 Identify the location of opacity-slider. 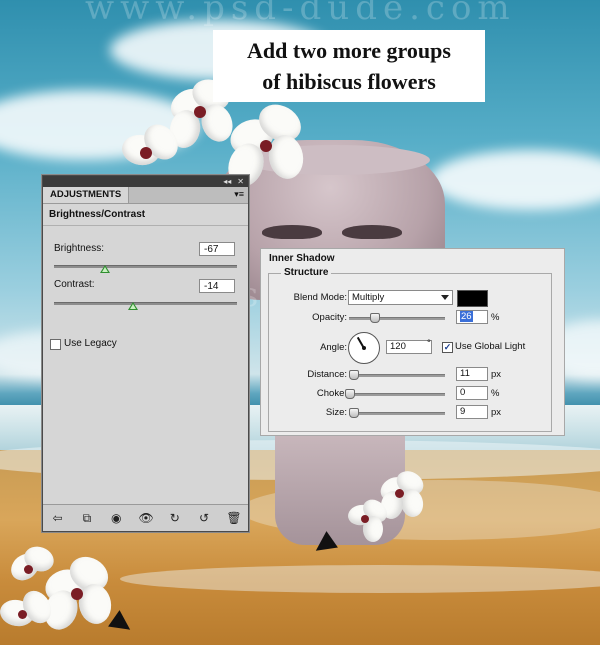
(397, 318).